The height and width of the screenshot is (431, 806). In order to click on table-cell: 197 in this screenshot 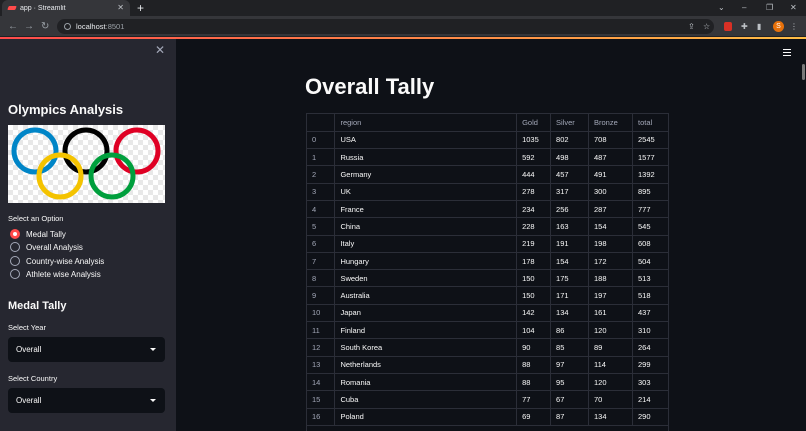, I will do `click(610, 295)`.